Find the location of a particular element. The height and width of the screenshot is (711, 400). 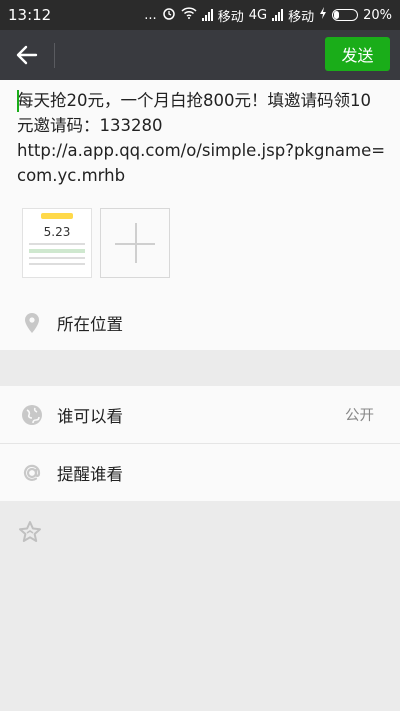

title-divider is located at coordinates (54, 55).